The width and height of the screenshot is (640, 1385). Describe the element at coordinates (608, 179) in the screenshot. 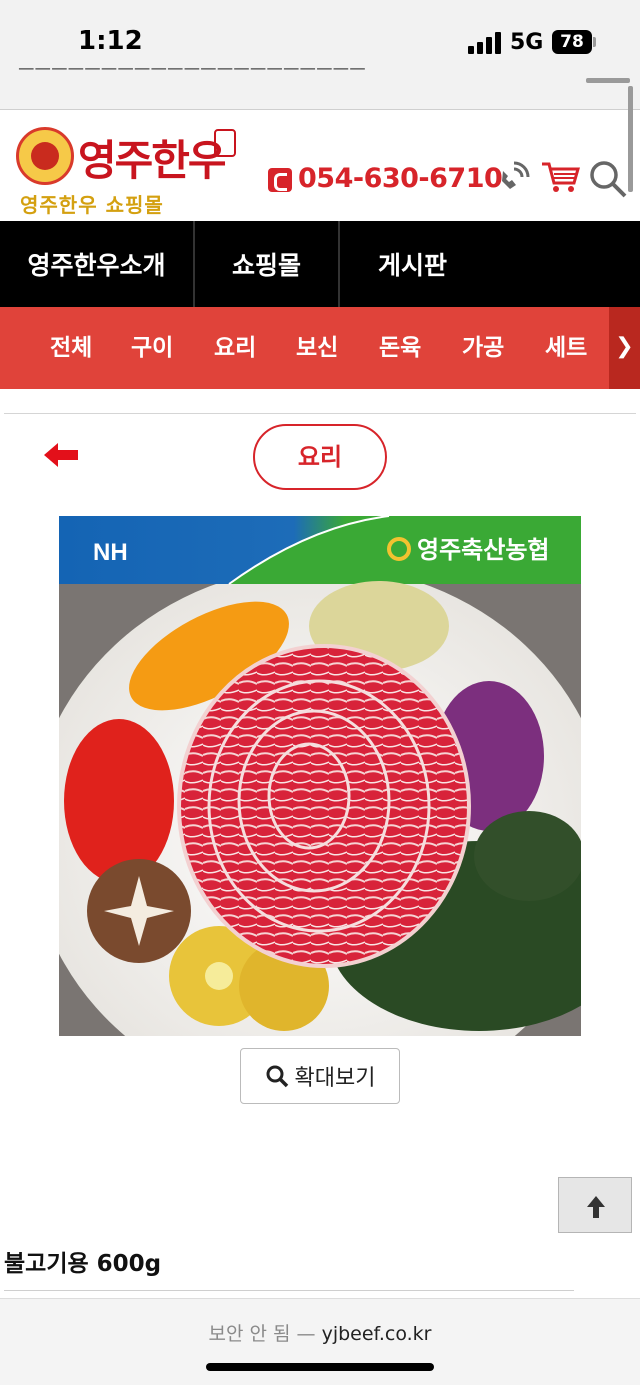

I see `search-icon` at that location.